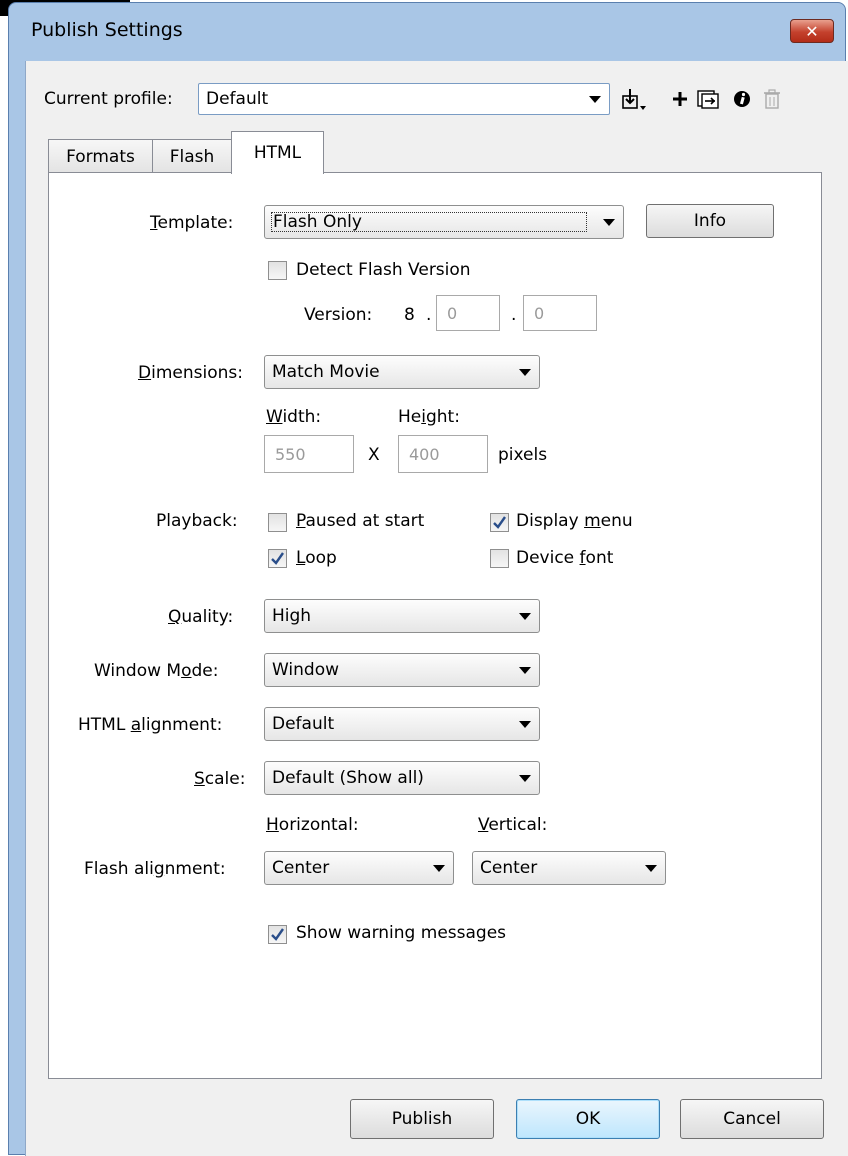  I want to click on scale-label: Scale:, so click(220, 779).